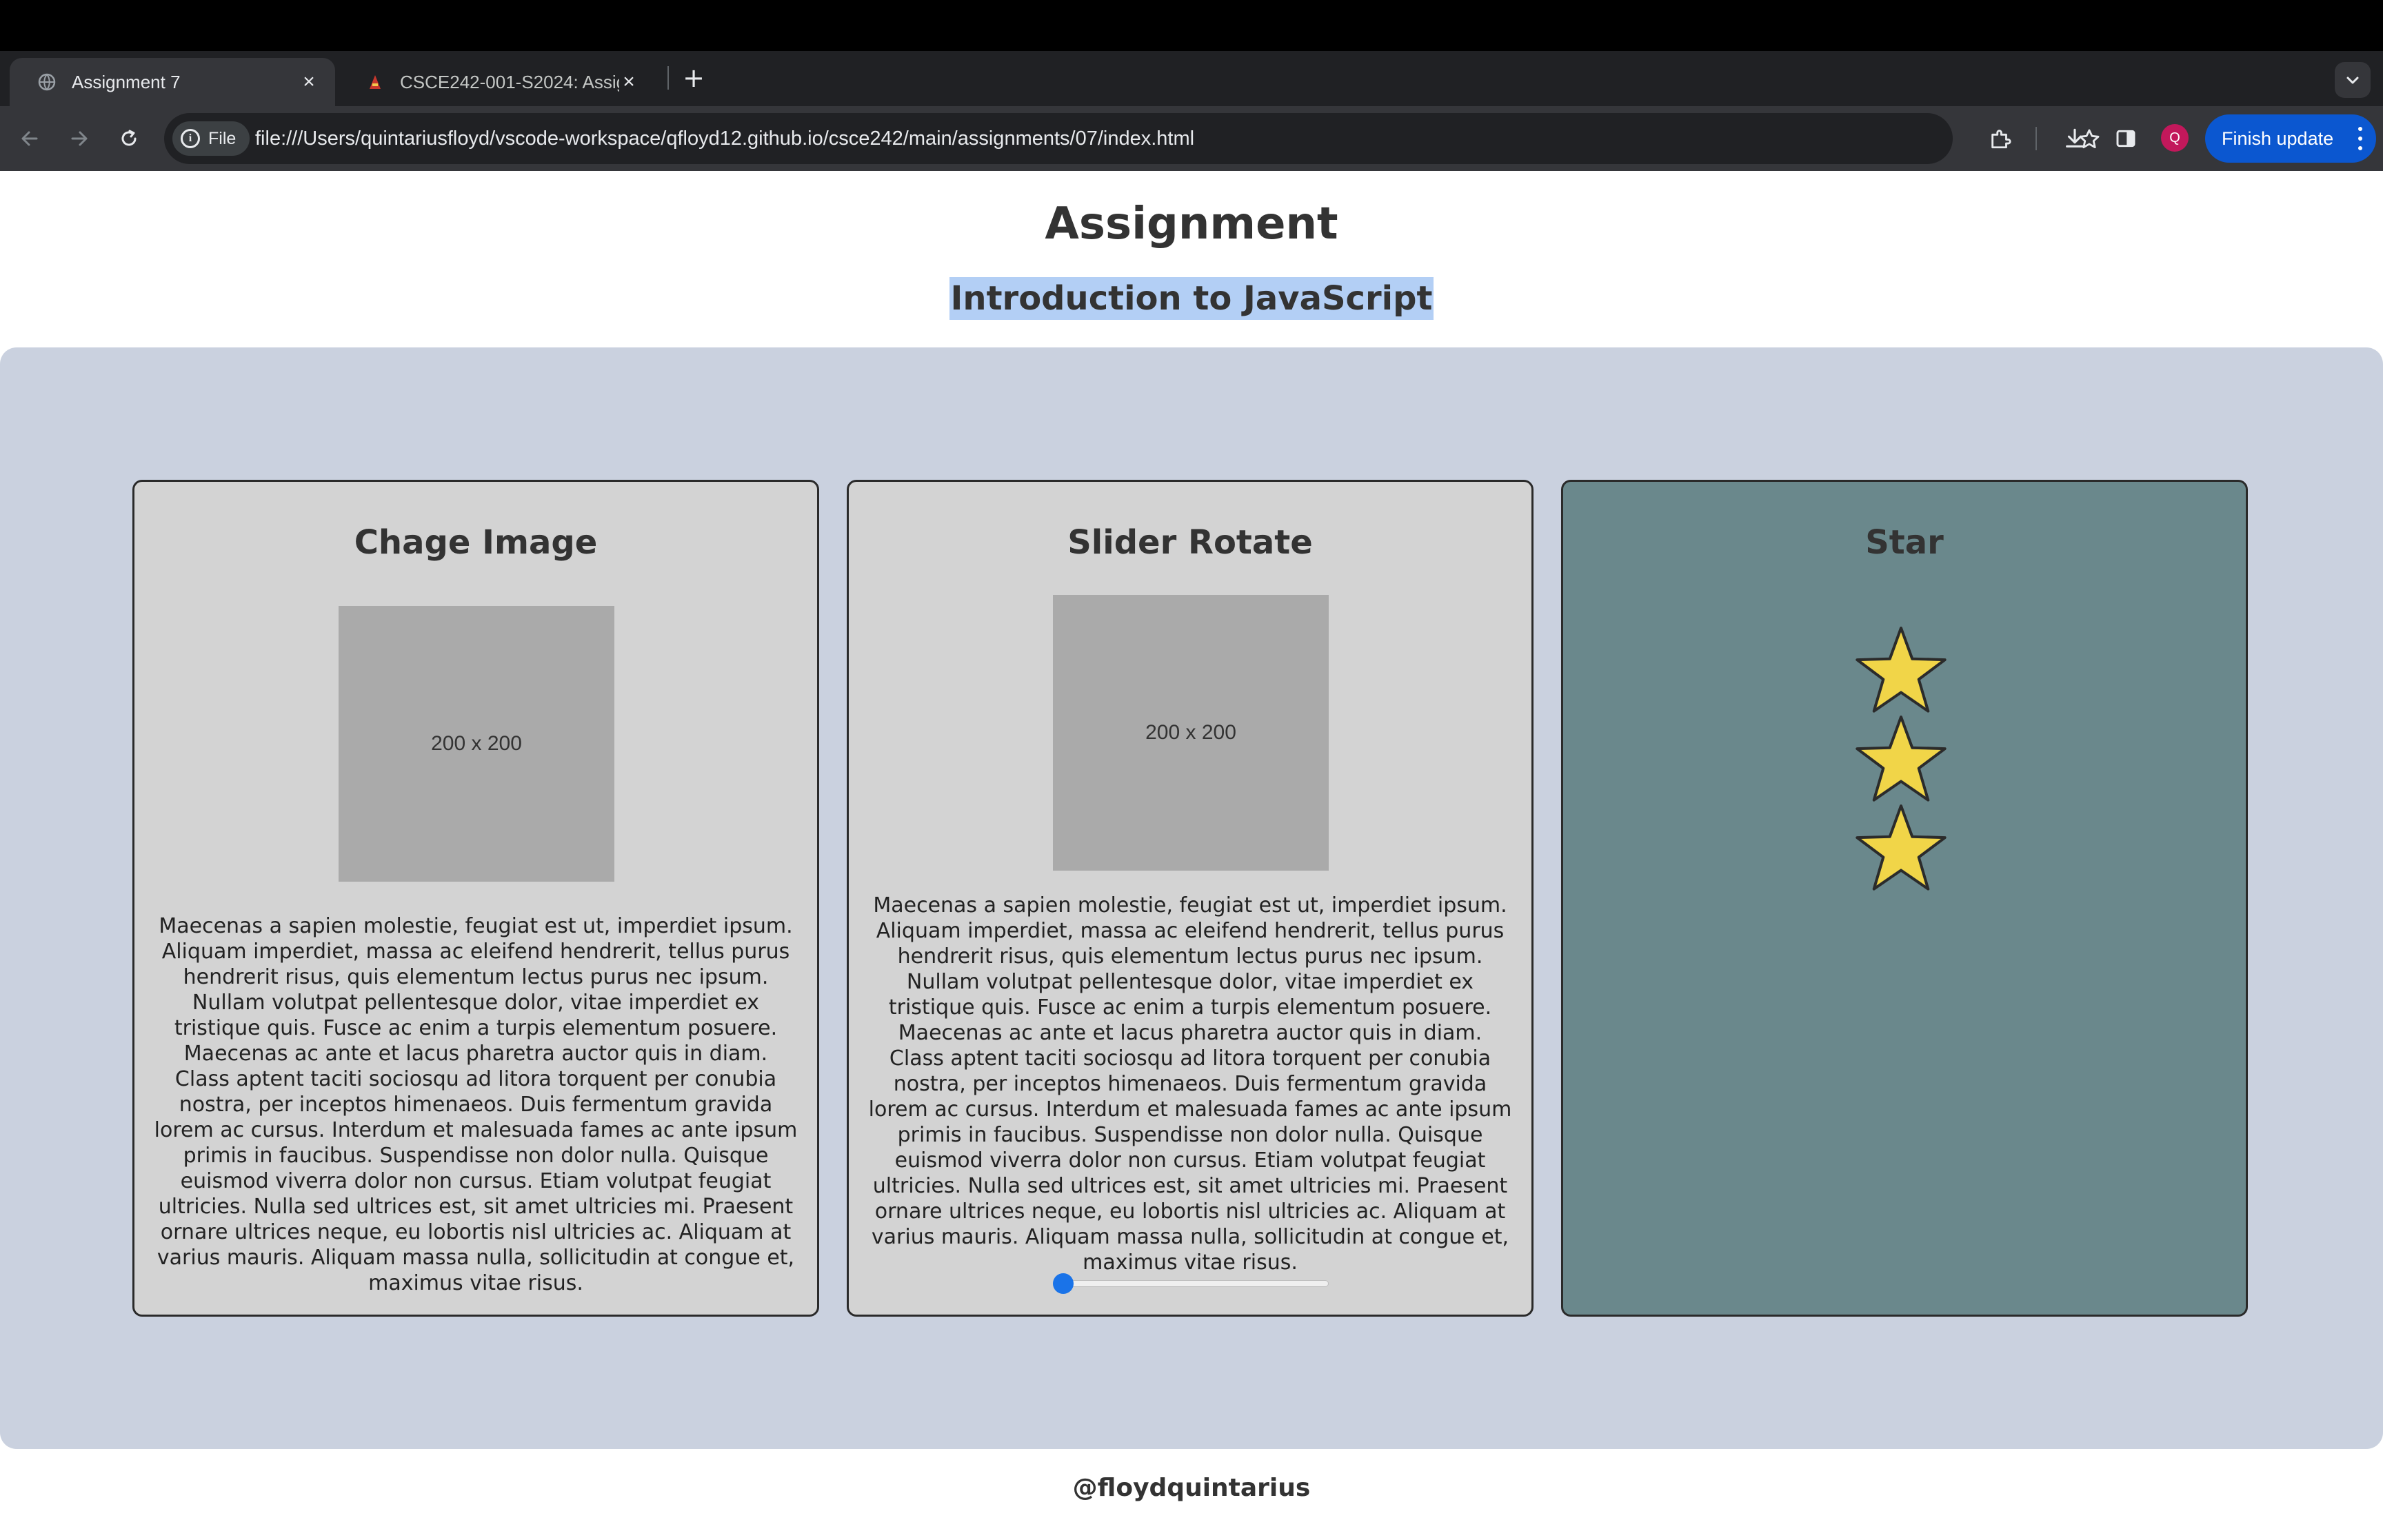 The height and width of the screenshot is (1540, 2383). Describe the element at coordinates (2353, 80) in the screenshot. I see `tab-search-icon` at that location.